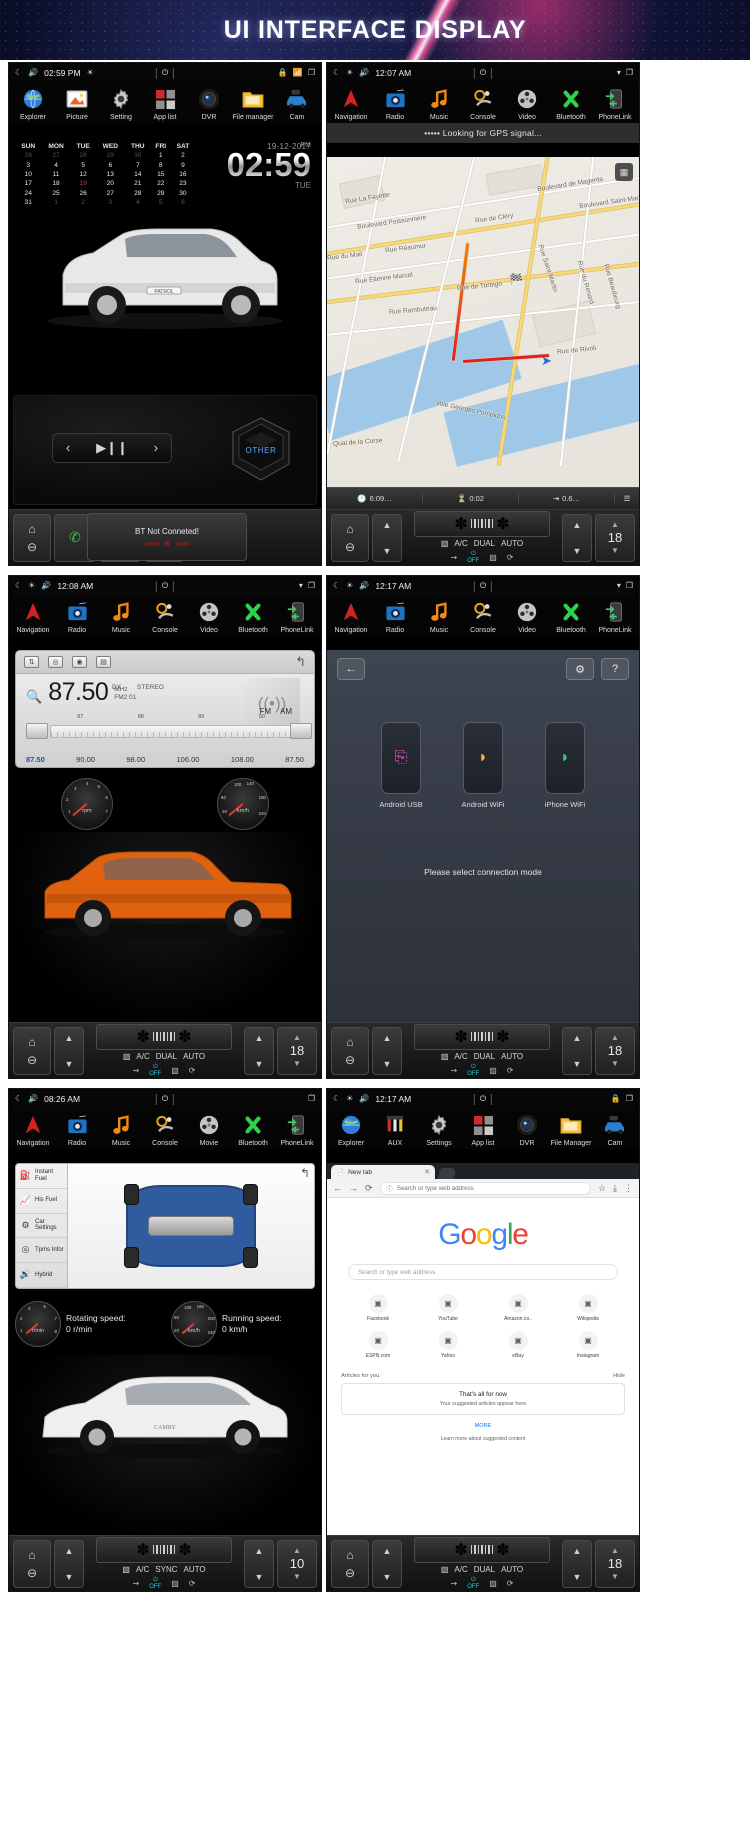 This screenshot has height=1838, width=750. Describe the element at coordinates (183, 202) in the screenshot. I see `calendar-day: 6` at that location.